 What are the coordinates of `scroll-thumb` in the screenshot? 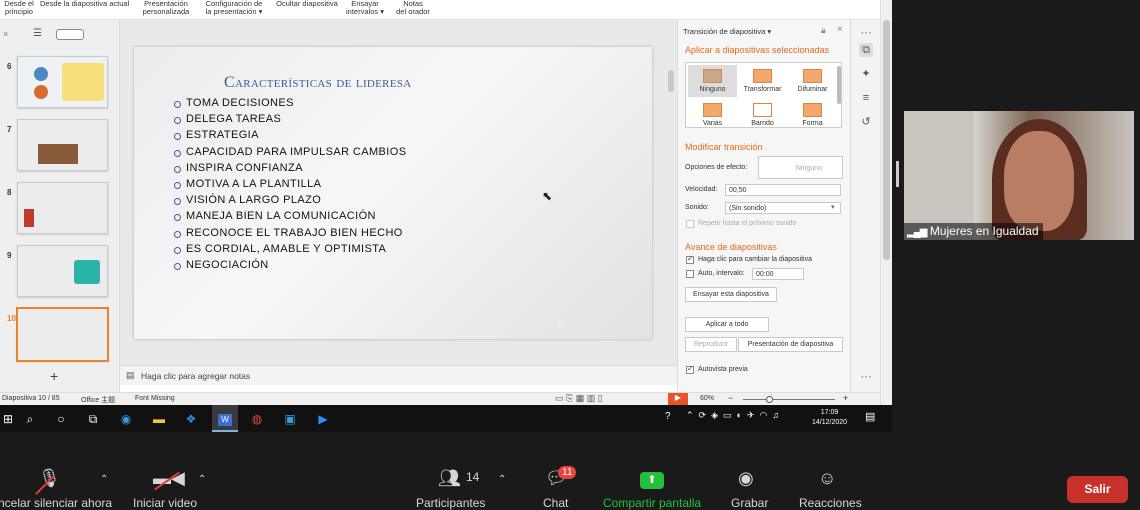 It's located at (886, 140).